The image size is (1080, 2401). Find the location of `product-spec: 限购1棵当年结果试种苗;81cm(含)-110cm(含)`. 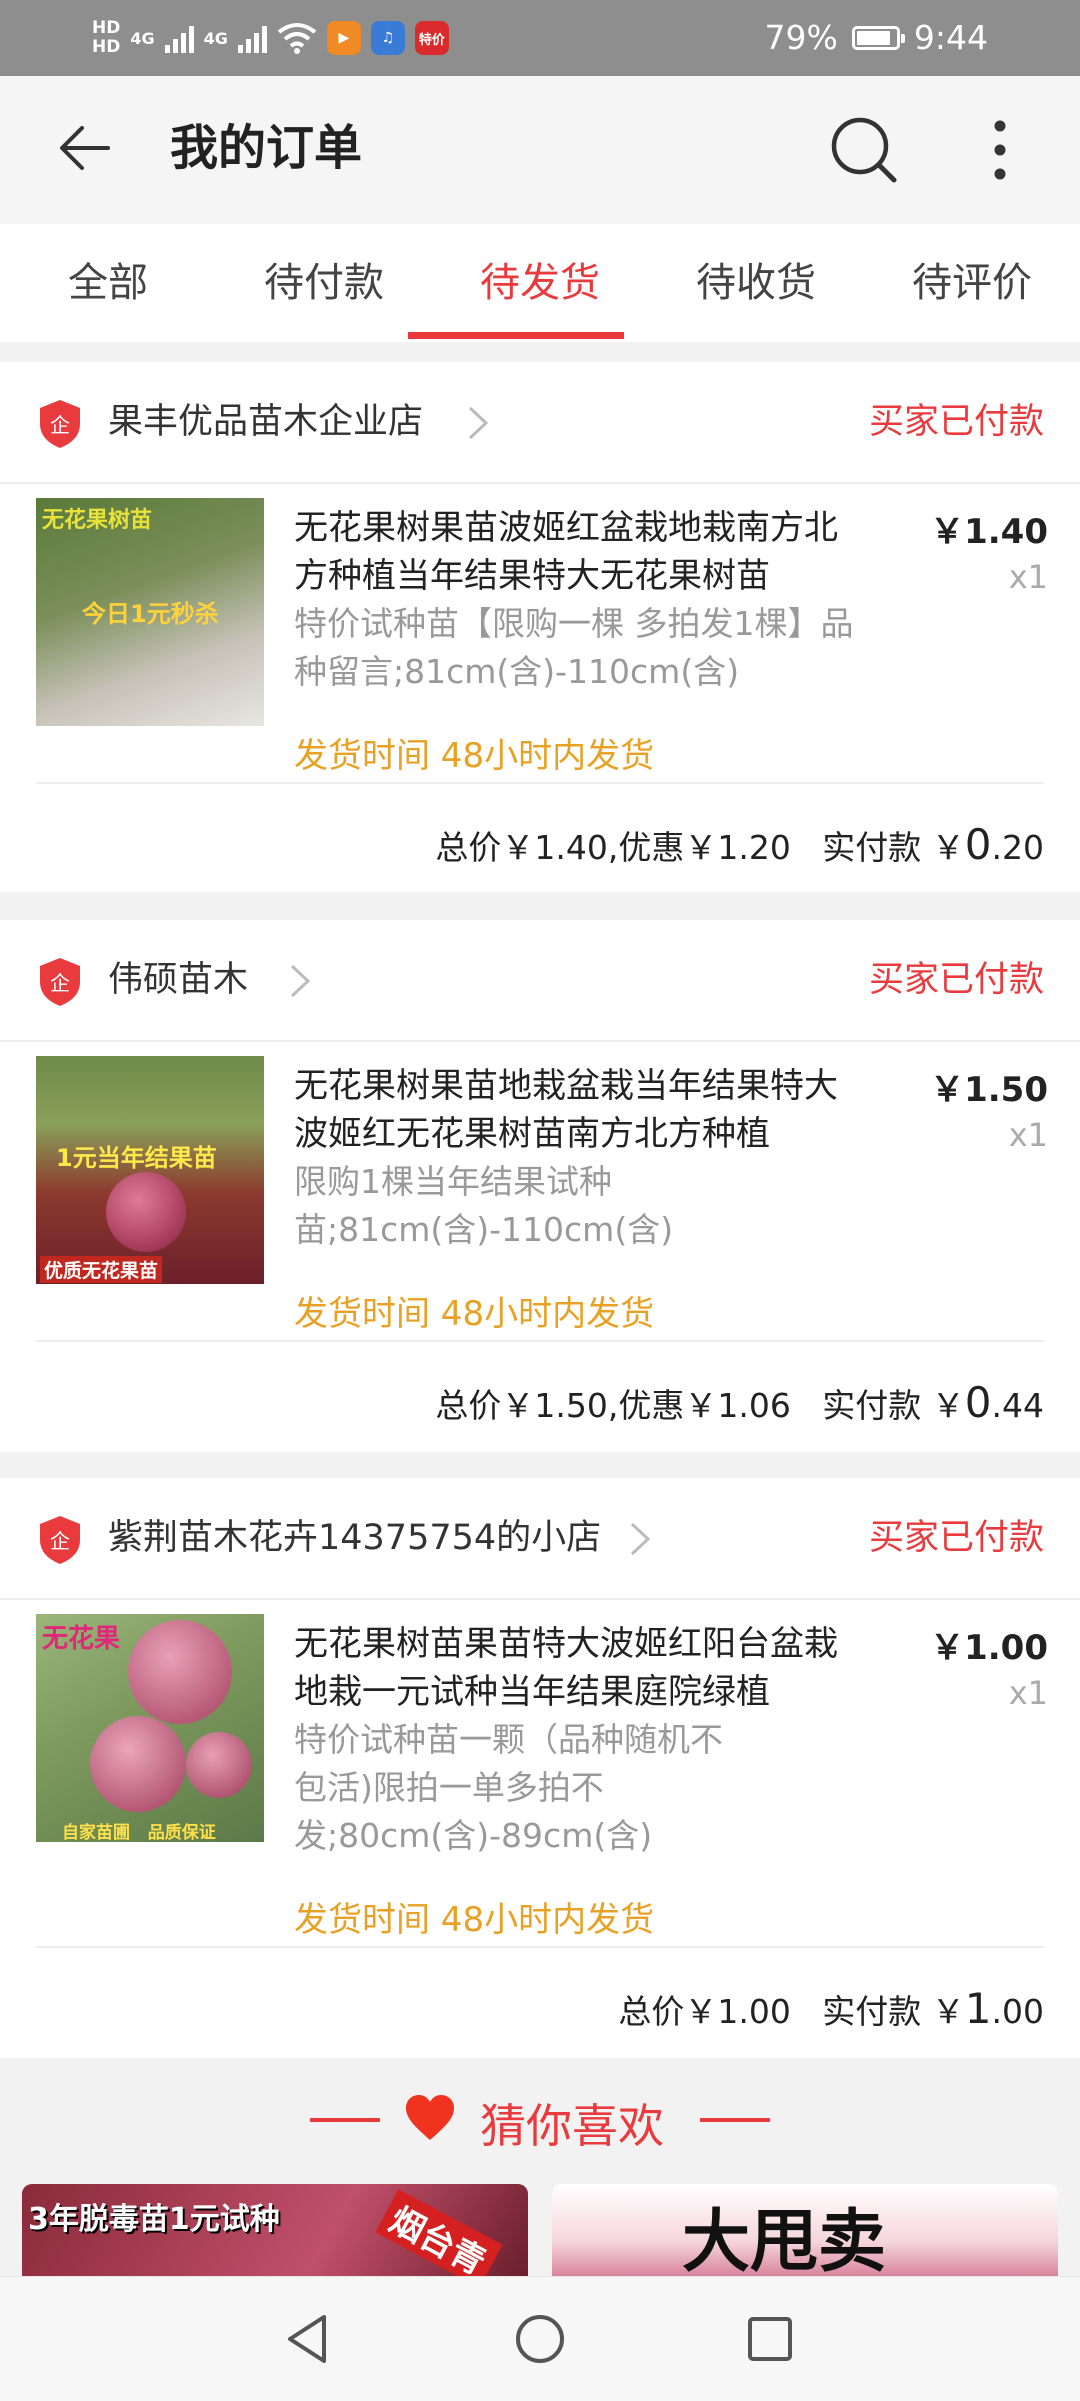

product-spec: 限购1棵当年结果试种苗;81cm(含)-110cm(含) is located at coordinates (484, 1205).